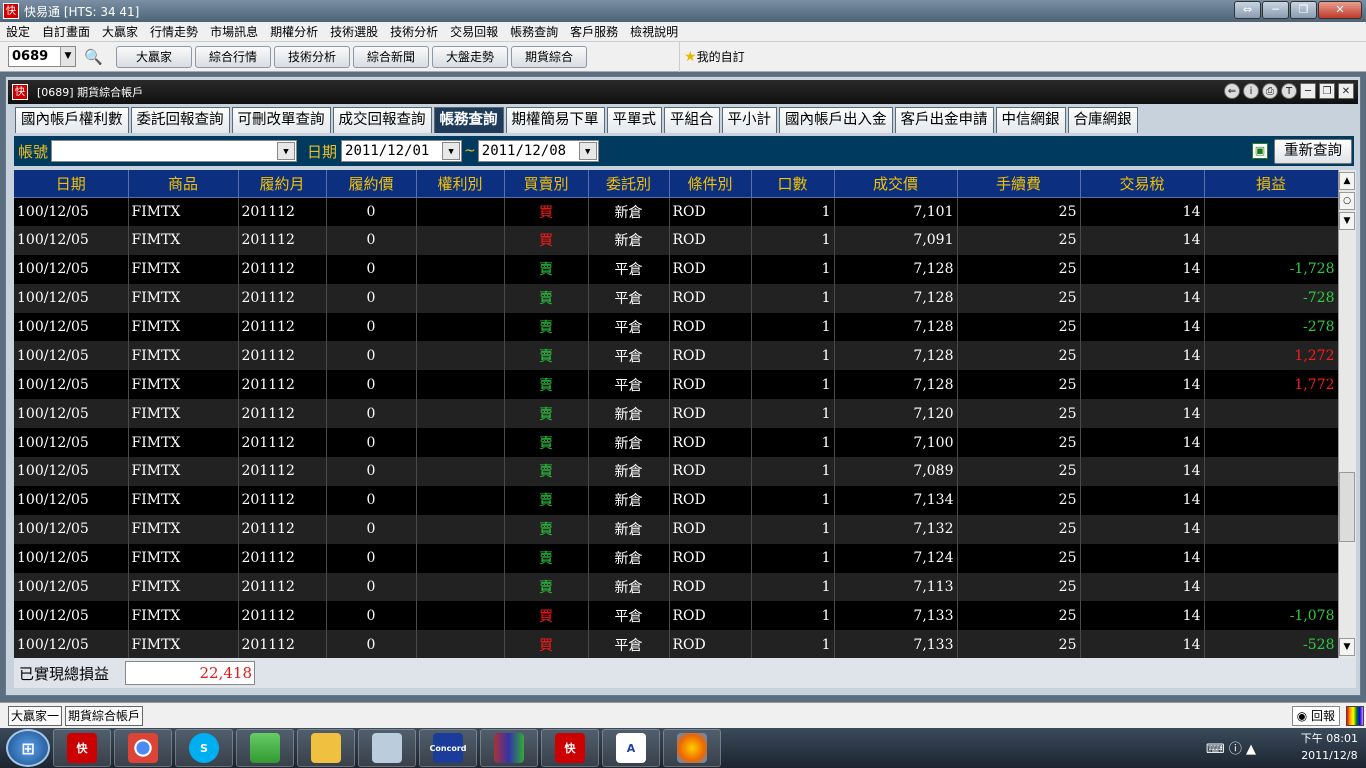 This screenshot has height=768, width=1366. I want to click on taskbar-app-messenger, so click(265, 748).